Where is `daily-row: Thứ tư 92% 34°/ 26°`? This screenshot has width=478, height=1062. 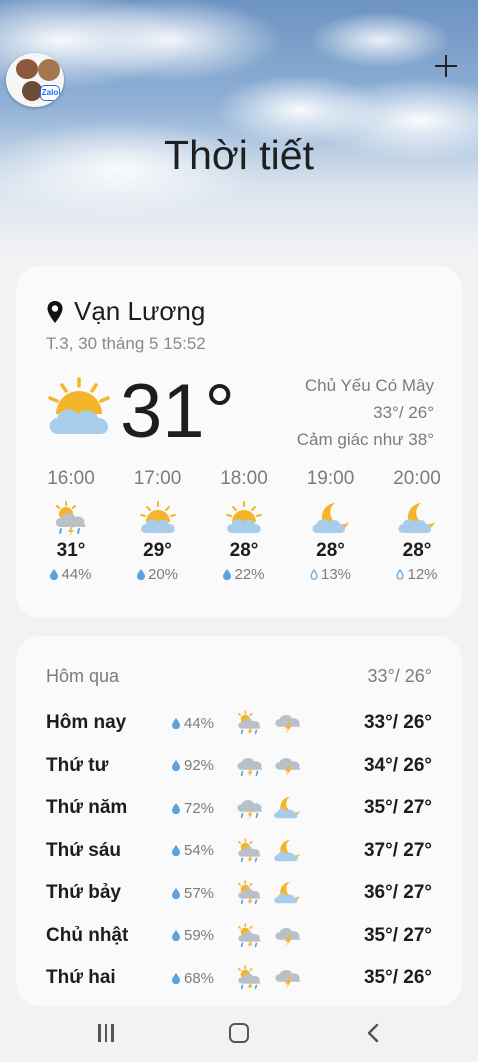 daily-row: Thứ tư 92% 34°/ 26° is located at coordinates (239, 766).